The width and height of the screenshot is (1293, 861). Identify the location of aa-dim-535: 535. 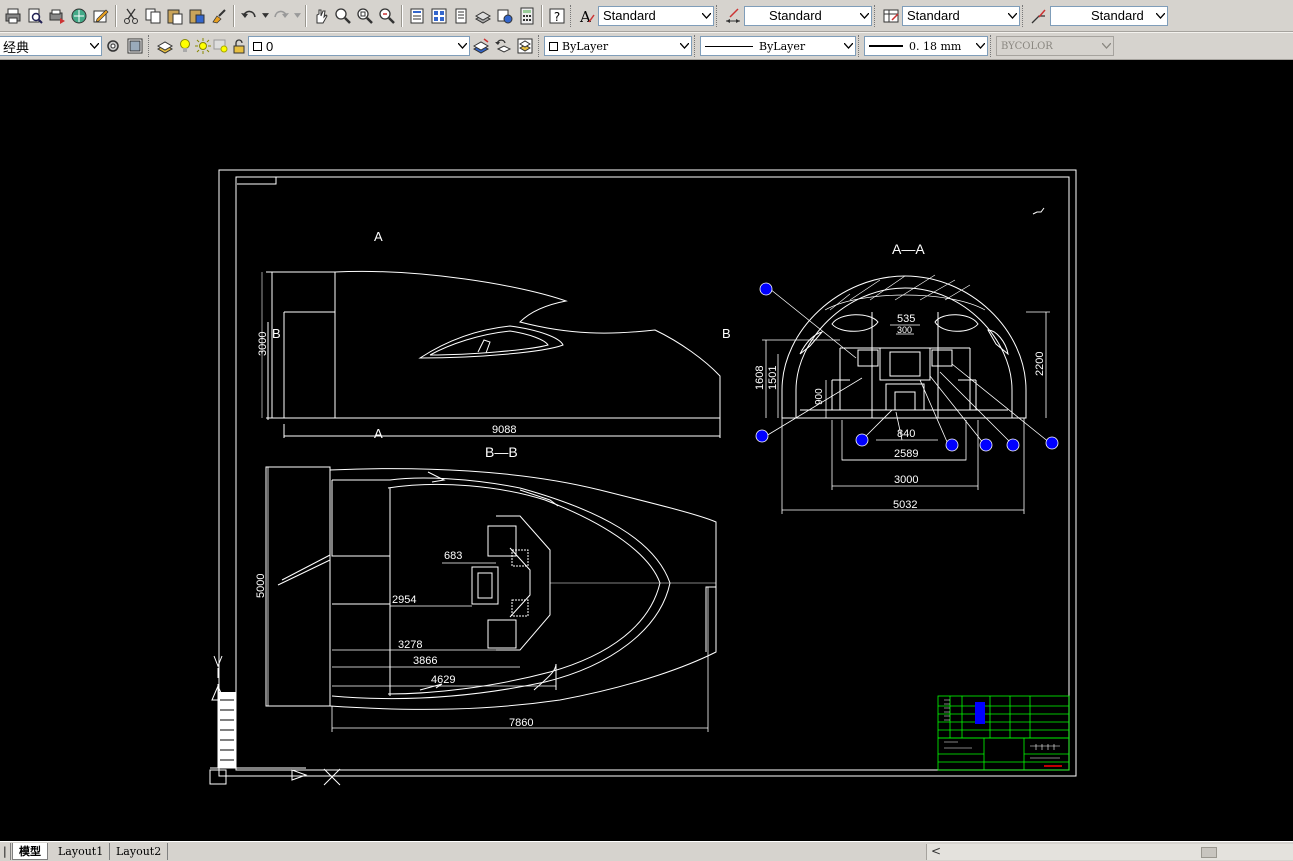
(906, 319).